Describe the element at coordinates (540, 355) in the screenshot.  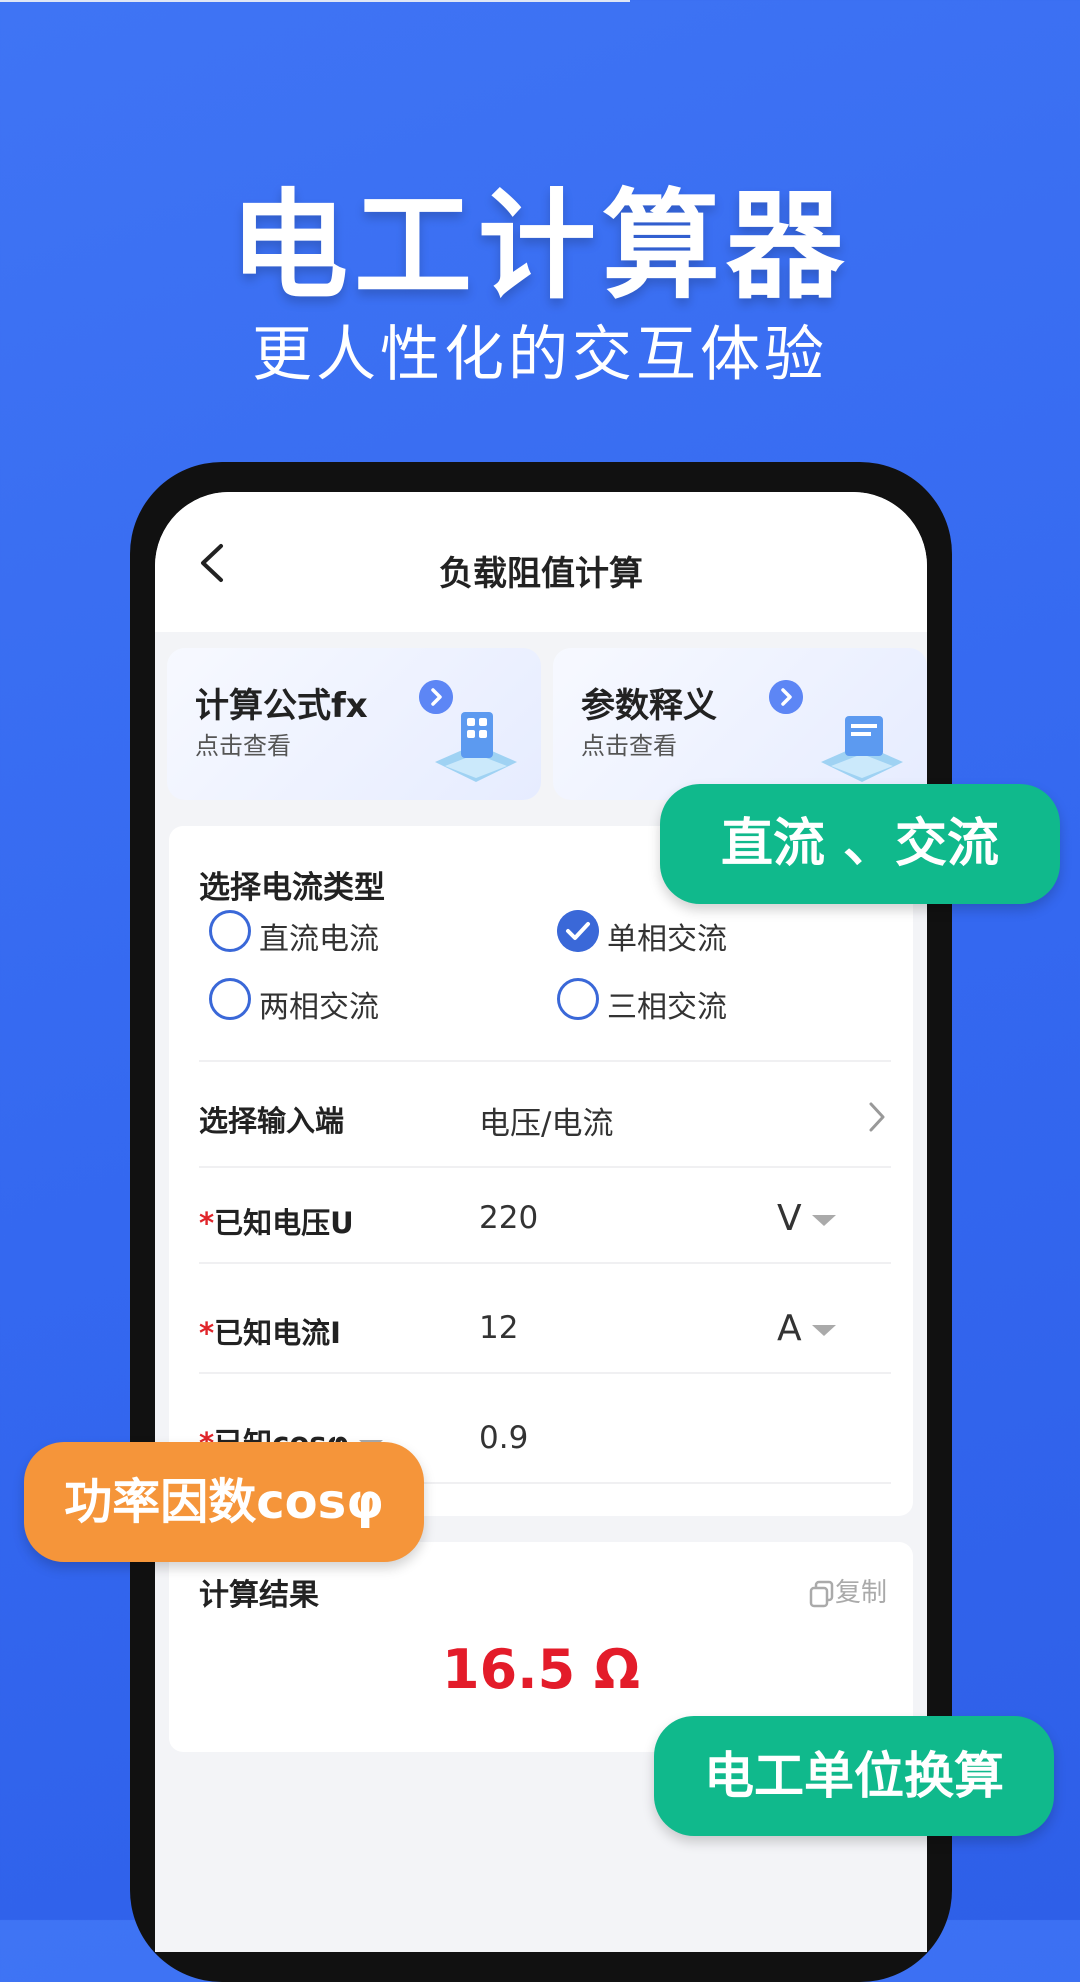
I see `promo-subtitle: 更人性化的交互体验` at that location.